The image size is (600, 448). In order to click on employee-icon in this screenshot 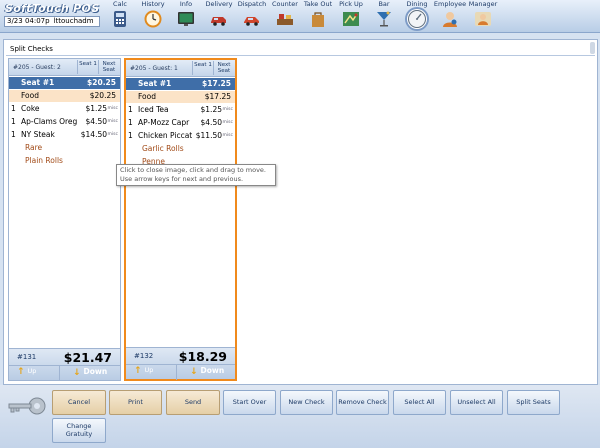, I will do `click(450, 19)`.